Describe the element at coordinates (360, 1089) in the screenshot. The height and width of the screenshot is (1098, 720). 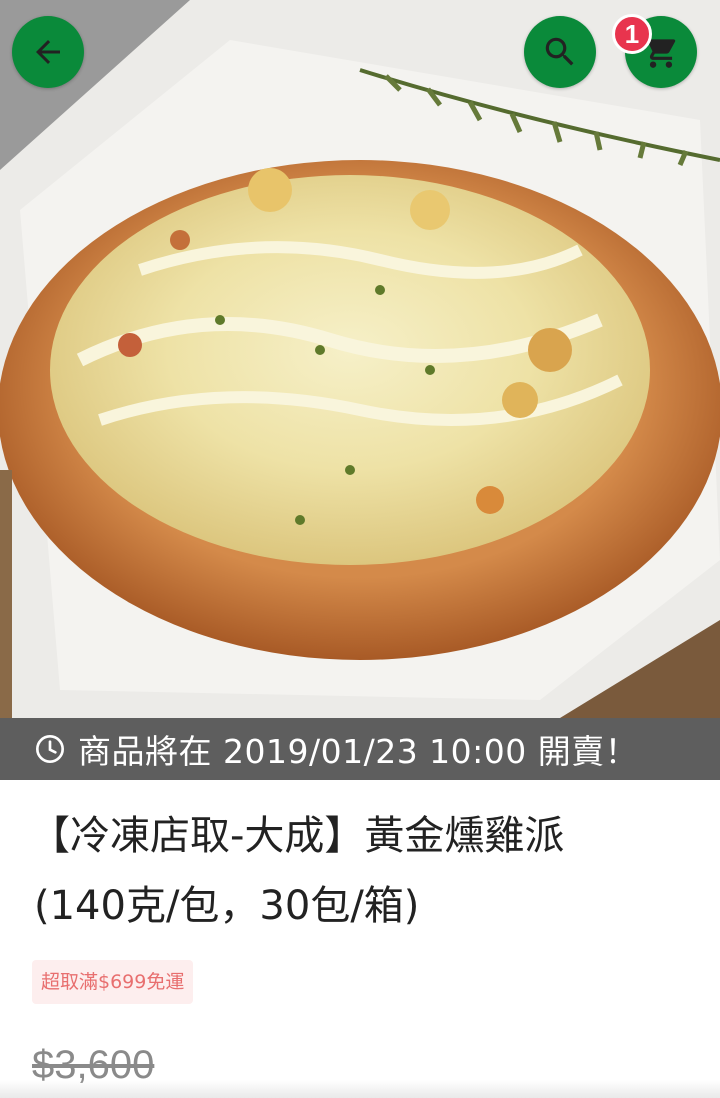
I see `bottom-shadow` at that location.